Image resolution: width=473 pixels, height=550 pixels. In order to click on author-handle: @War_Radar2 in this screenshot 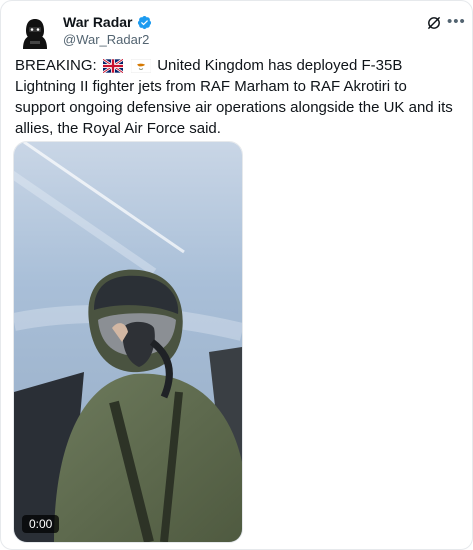, I will do `click(106, 39)`.